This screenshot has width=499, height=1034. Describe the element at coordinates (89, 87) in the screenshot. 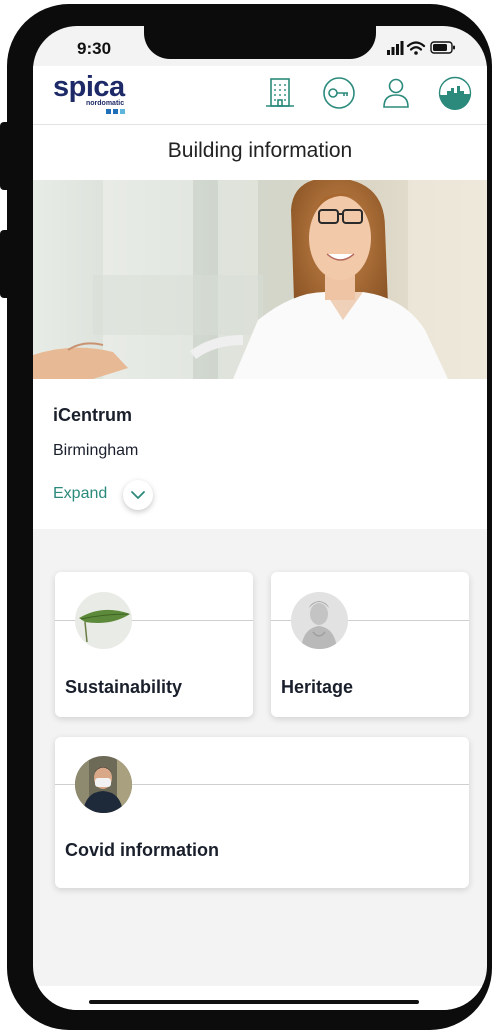

I see `logo-wordmark: spica` at that location.